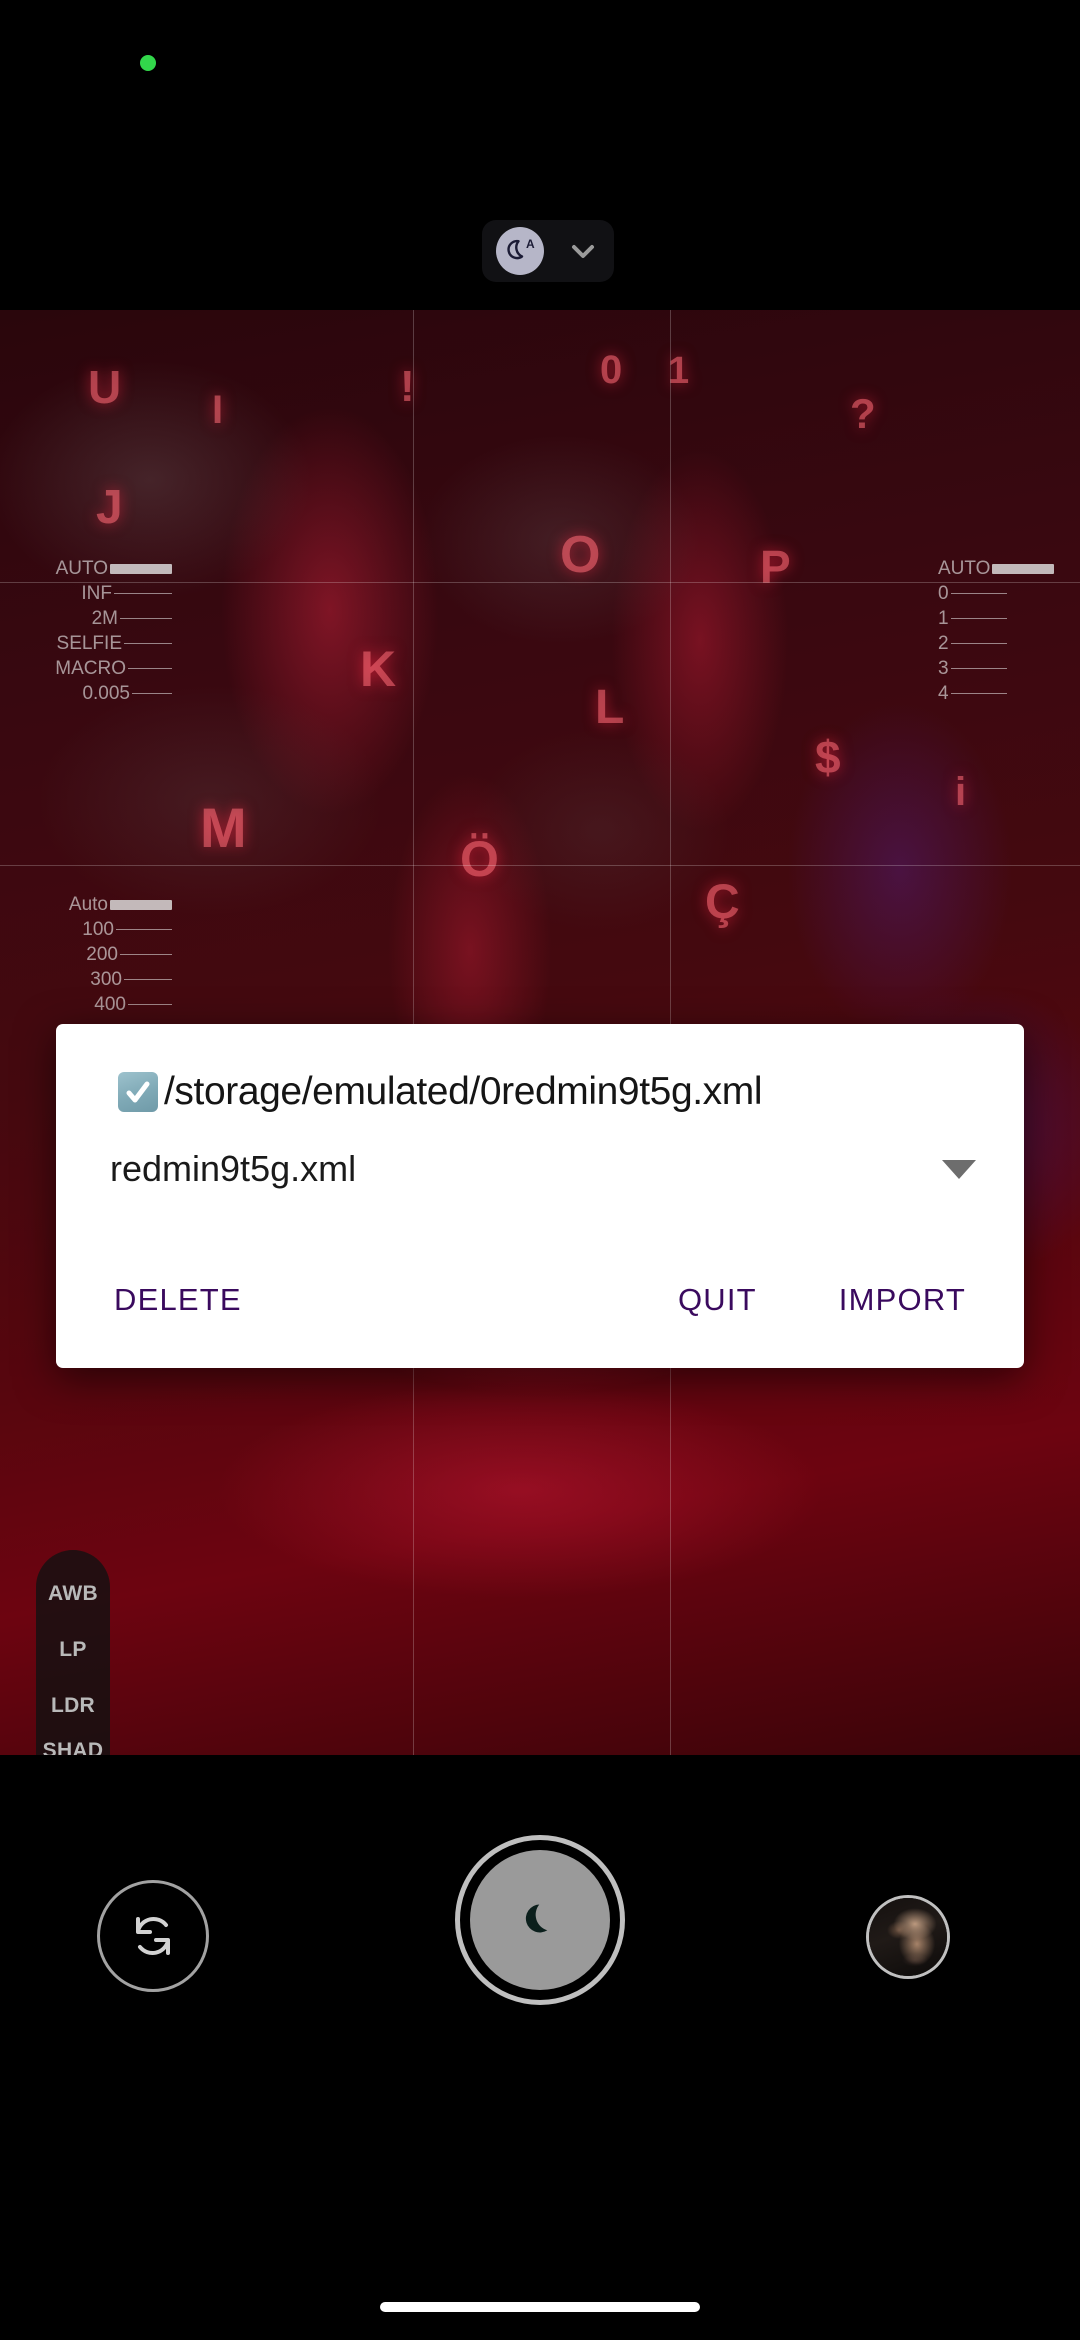 The height and width of the screenshot is (2340, 1080). What do you see at coordinates (463, 1091) in the screenshot?
I see `dialog-title-text: /storage/emulated/0redmin9t5g.xml` at bounding box center [463, 1091].